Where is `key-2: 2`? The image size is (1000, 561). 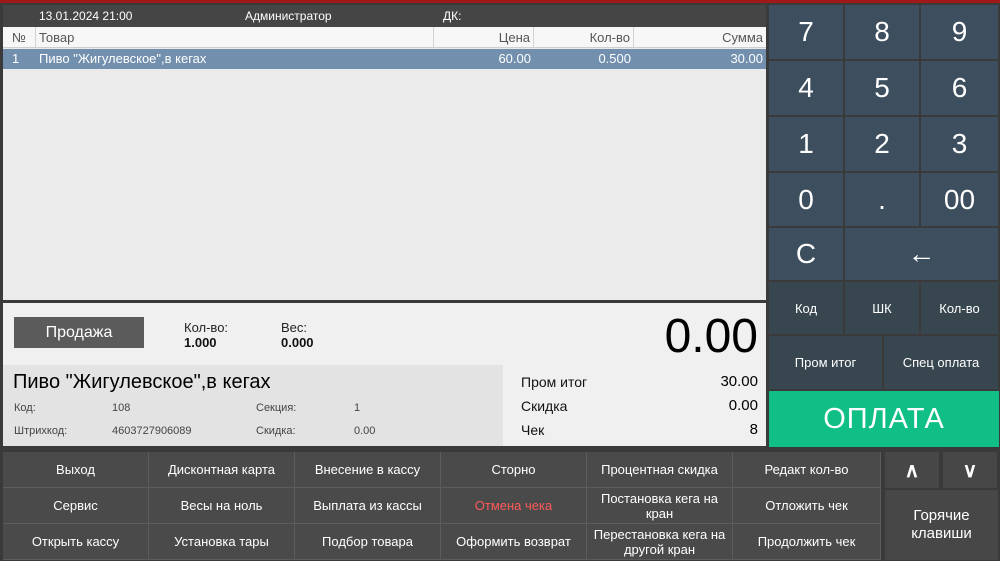 key-2: 2 is located at coordinates (882, 144).